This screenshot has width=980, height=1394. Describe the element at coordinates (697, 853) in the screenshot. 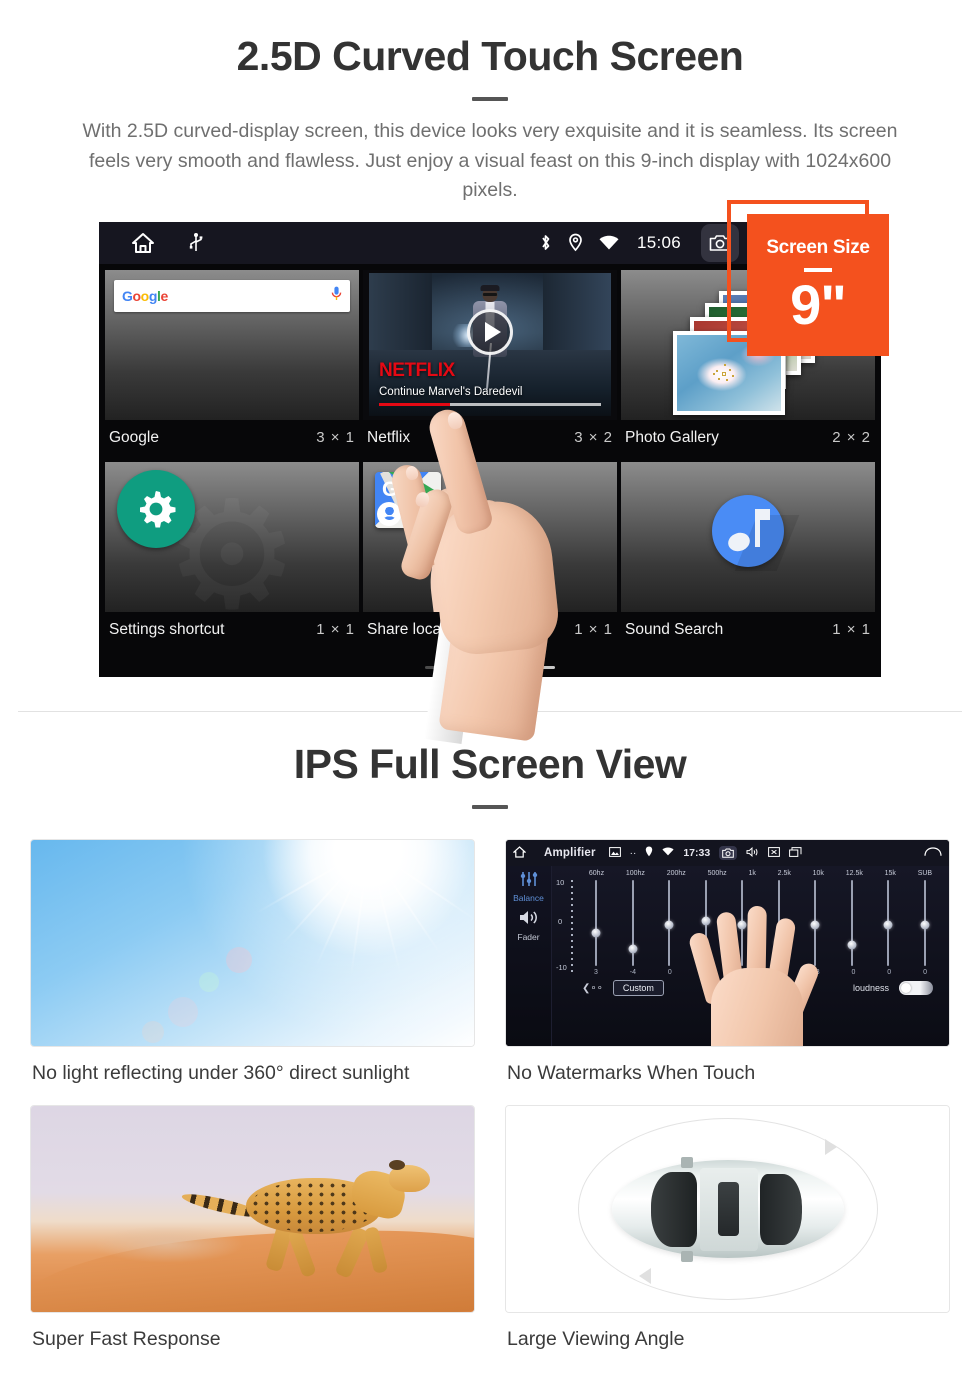

I see `amplifier-time: 17:33` at that location.